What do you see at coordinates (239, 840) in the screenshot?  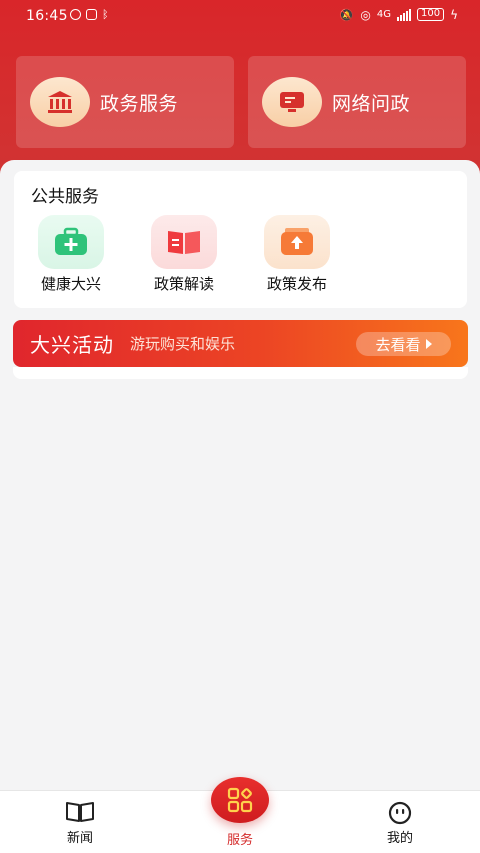 I see `tab-services-label: 服务` at bounding box center [239, 840].